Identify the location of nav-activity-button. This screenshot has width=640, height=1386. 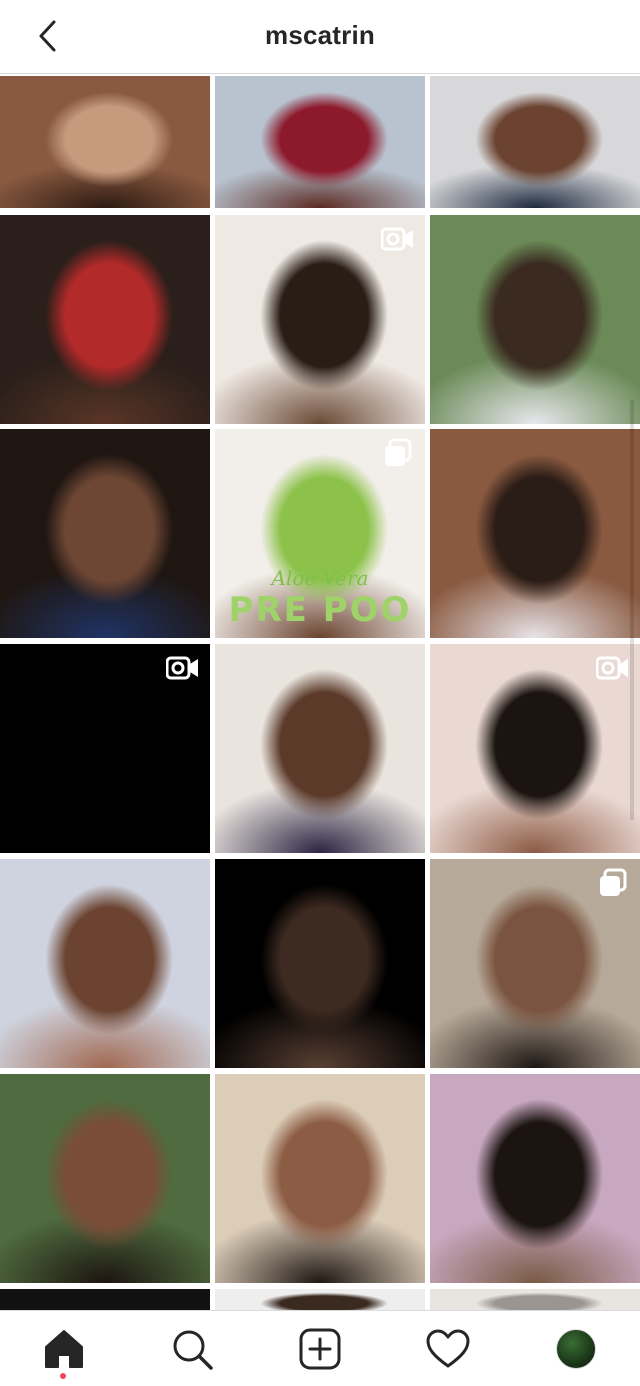
(448, 1349).